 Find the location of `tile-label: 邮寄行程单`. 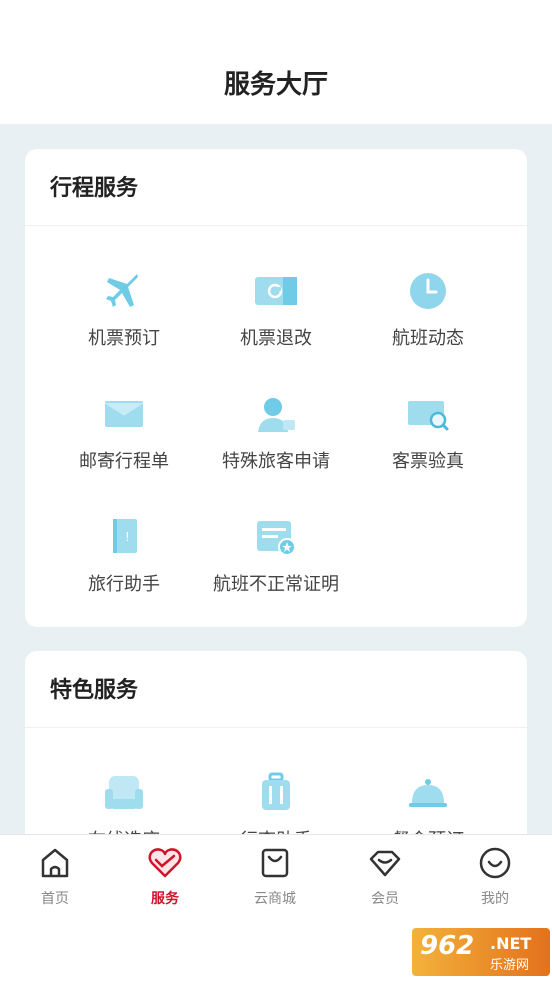

tile-label: 邮寄行程单 is located at coordinates (124, 461).